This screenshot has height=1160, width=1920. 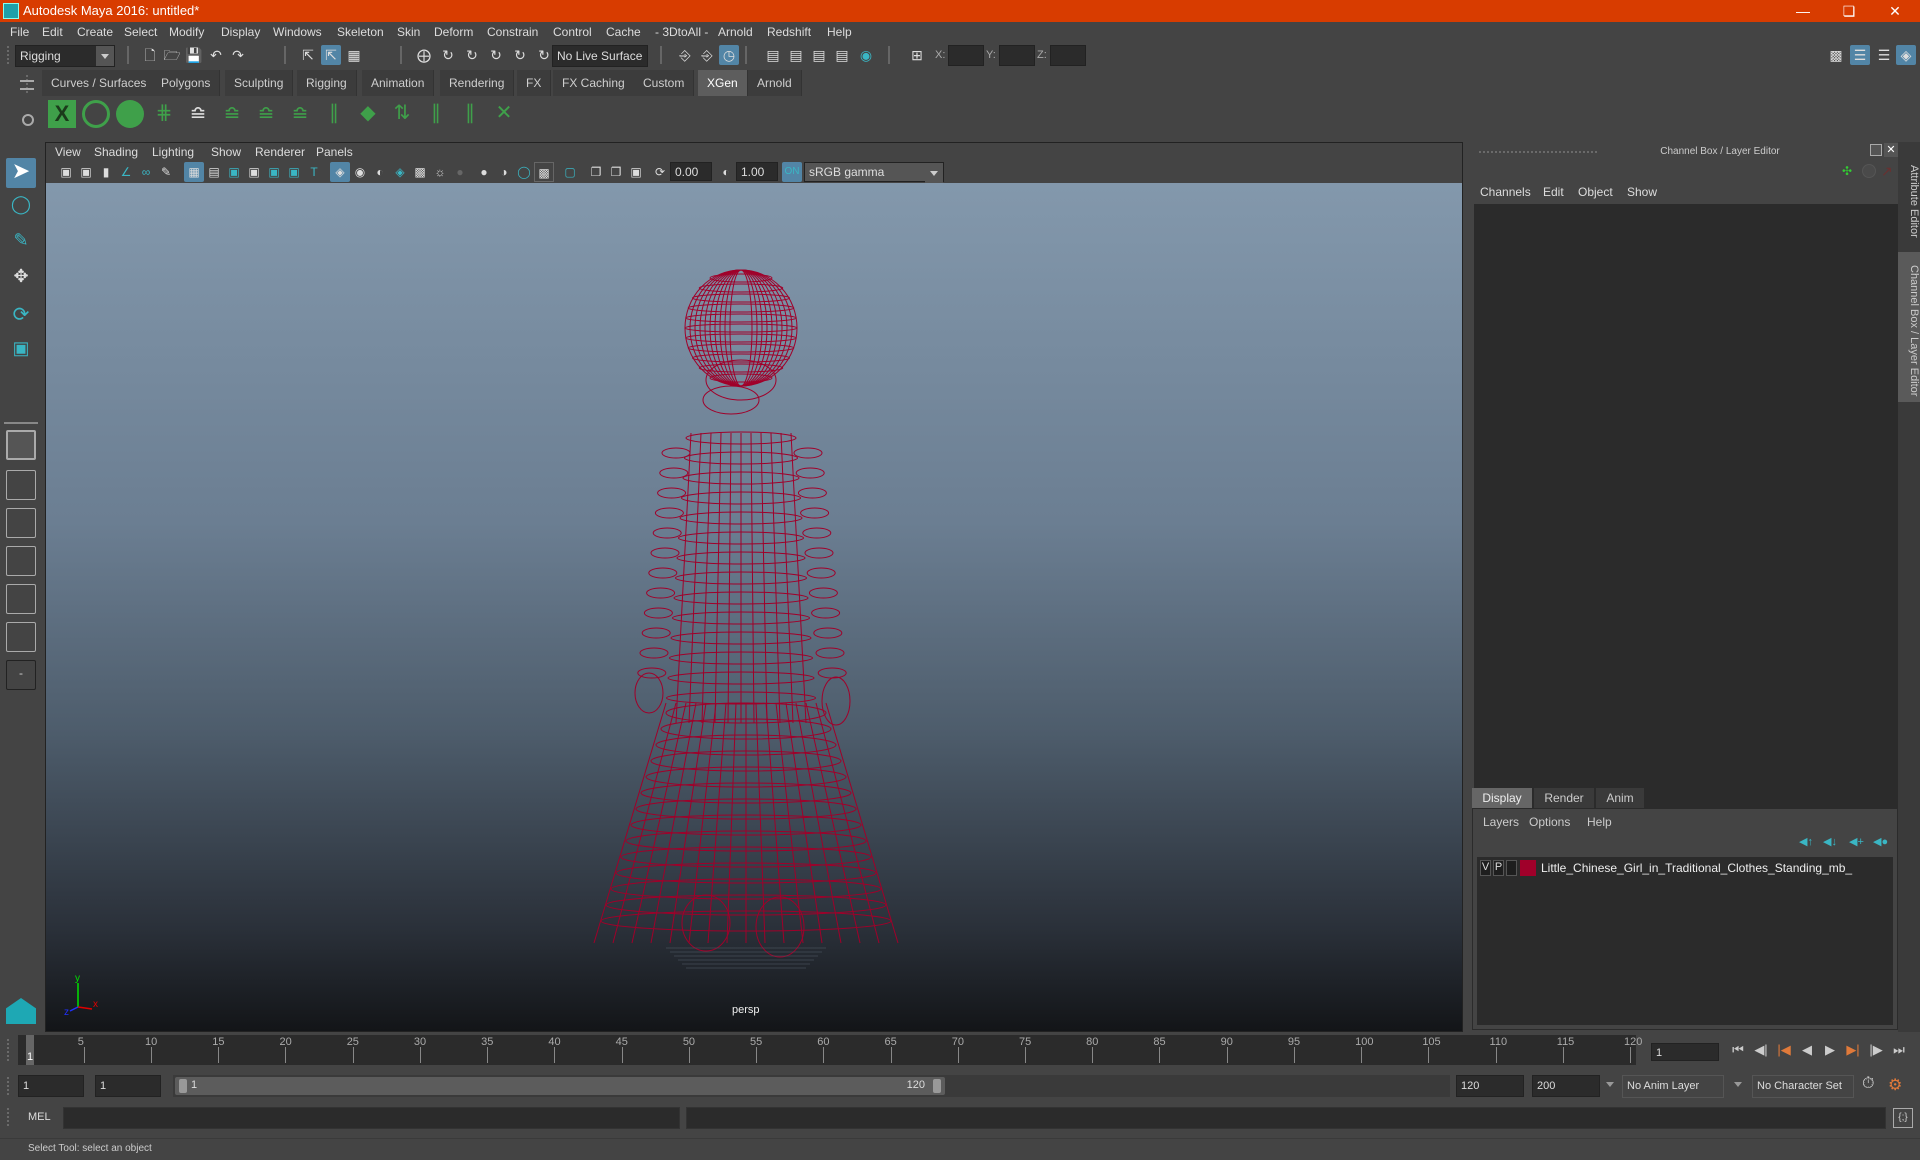 I want to click on layer-display-type-toggle, so click(x=1511, y=868).